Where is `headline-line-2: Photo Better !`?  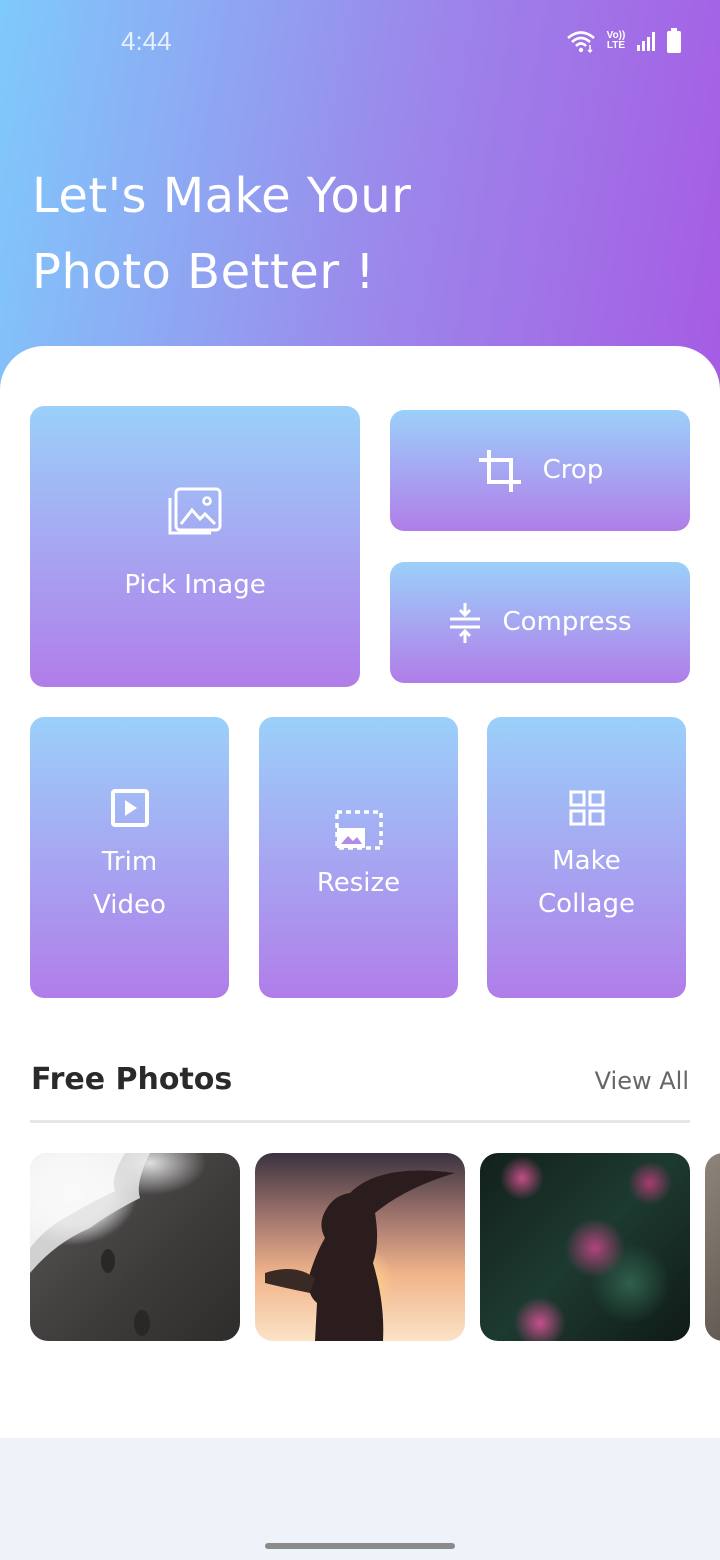
headline-line-2: Photo Better ! is located at coordinates (204, 272).